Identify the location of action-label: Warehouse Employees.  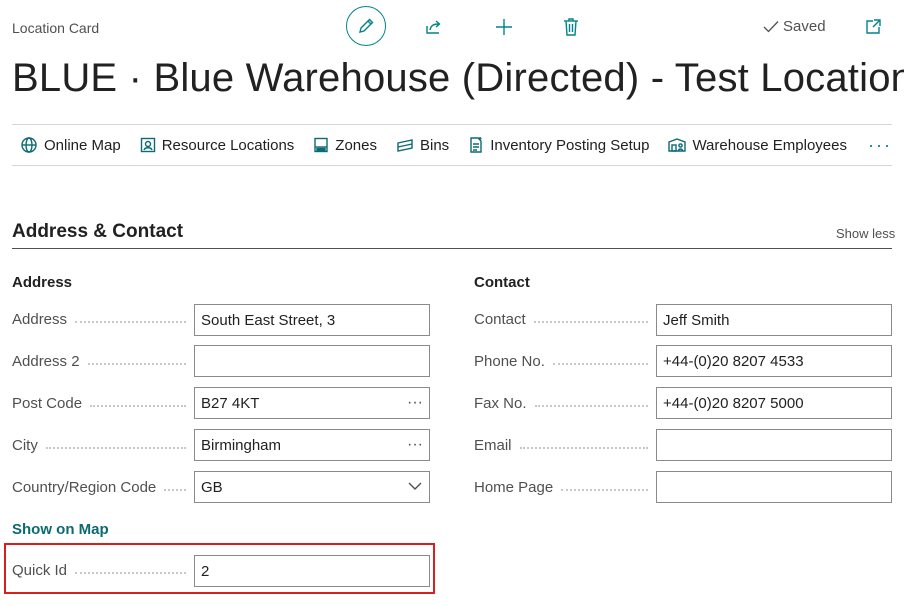
(769, 145).